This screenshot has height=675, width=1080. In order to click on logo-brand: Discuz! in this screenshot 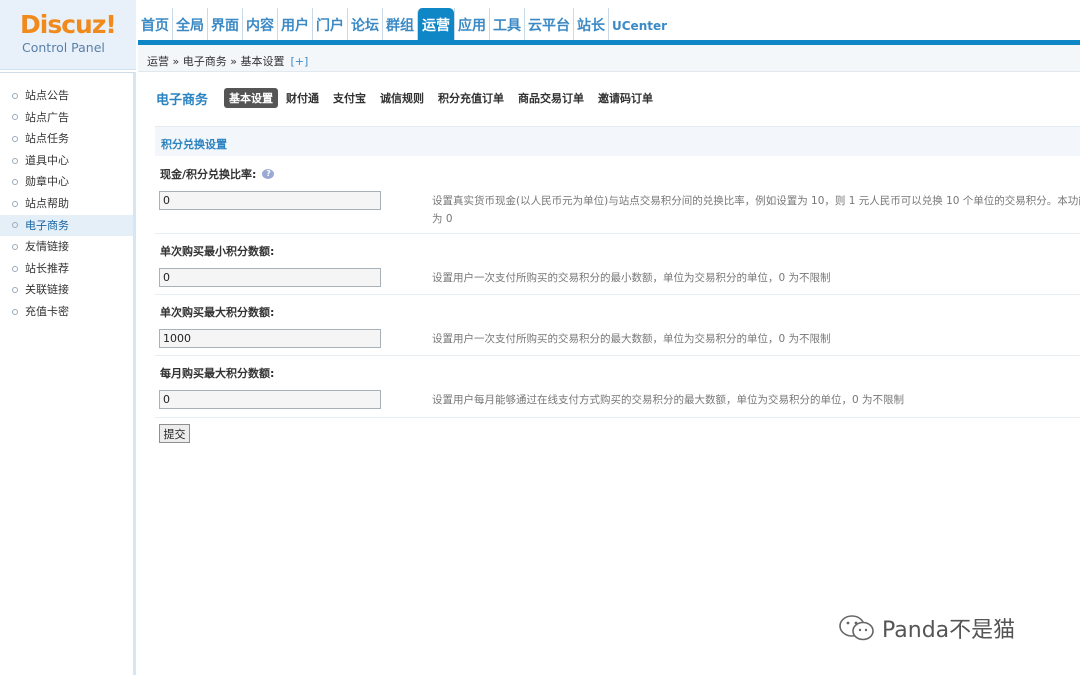, I will do `click(68, 24)`.